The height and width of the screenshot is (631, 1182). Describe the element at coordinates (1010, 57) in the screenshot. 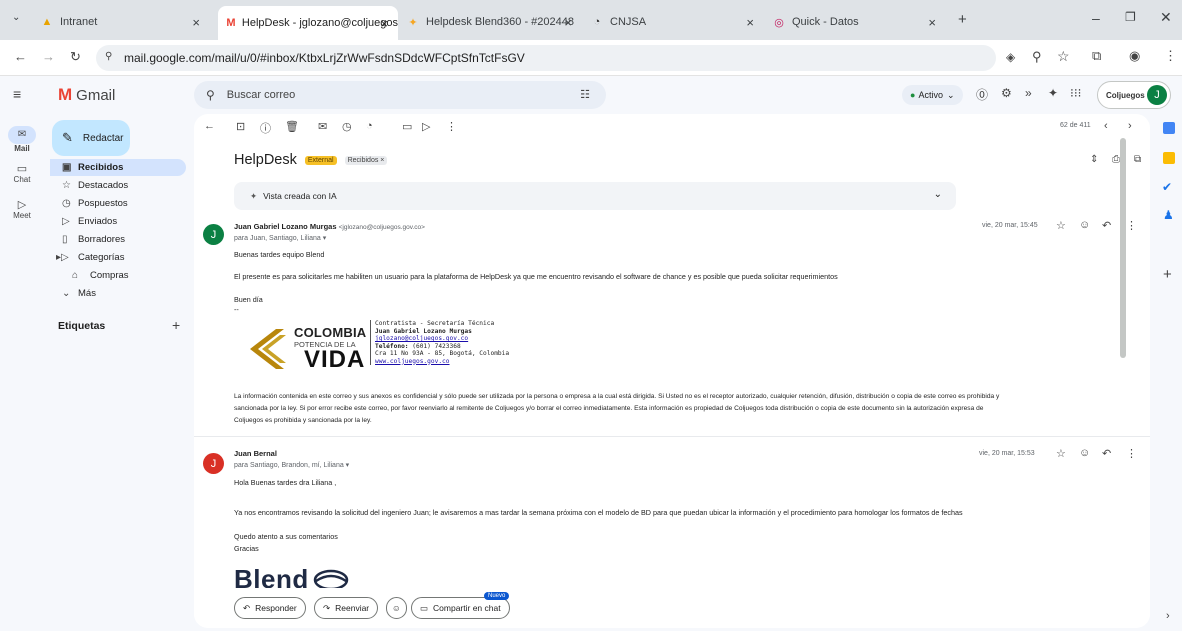

I see `eye-icon: ◈` at that location.